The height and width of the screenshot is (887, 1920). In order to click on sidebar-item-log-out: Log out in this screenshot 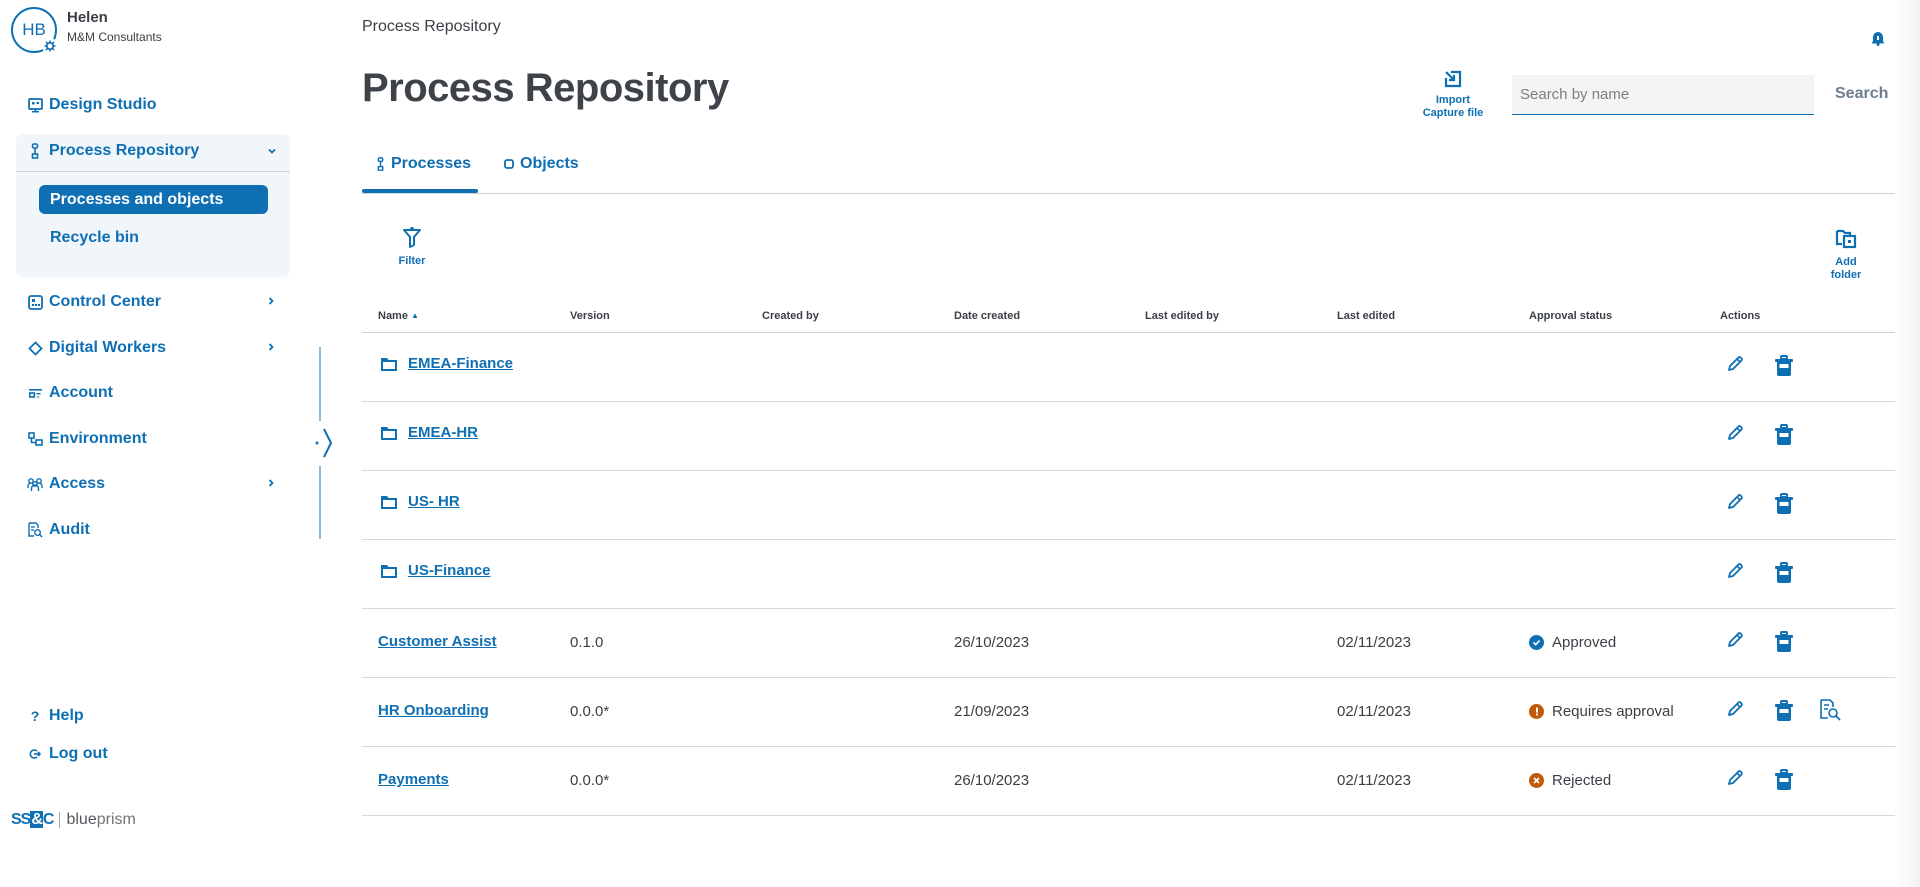, I will do `click(67, 754)`.